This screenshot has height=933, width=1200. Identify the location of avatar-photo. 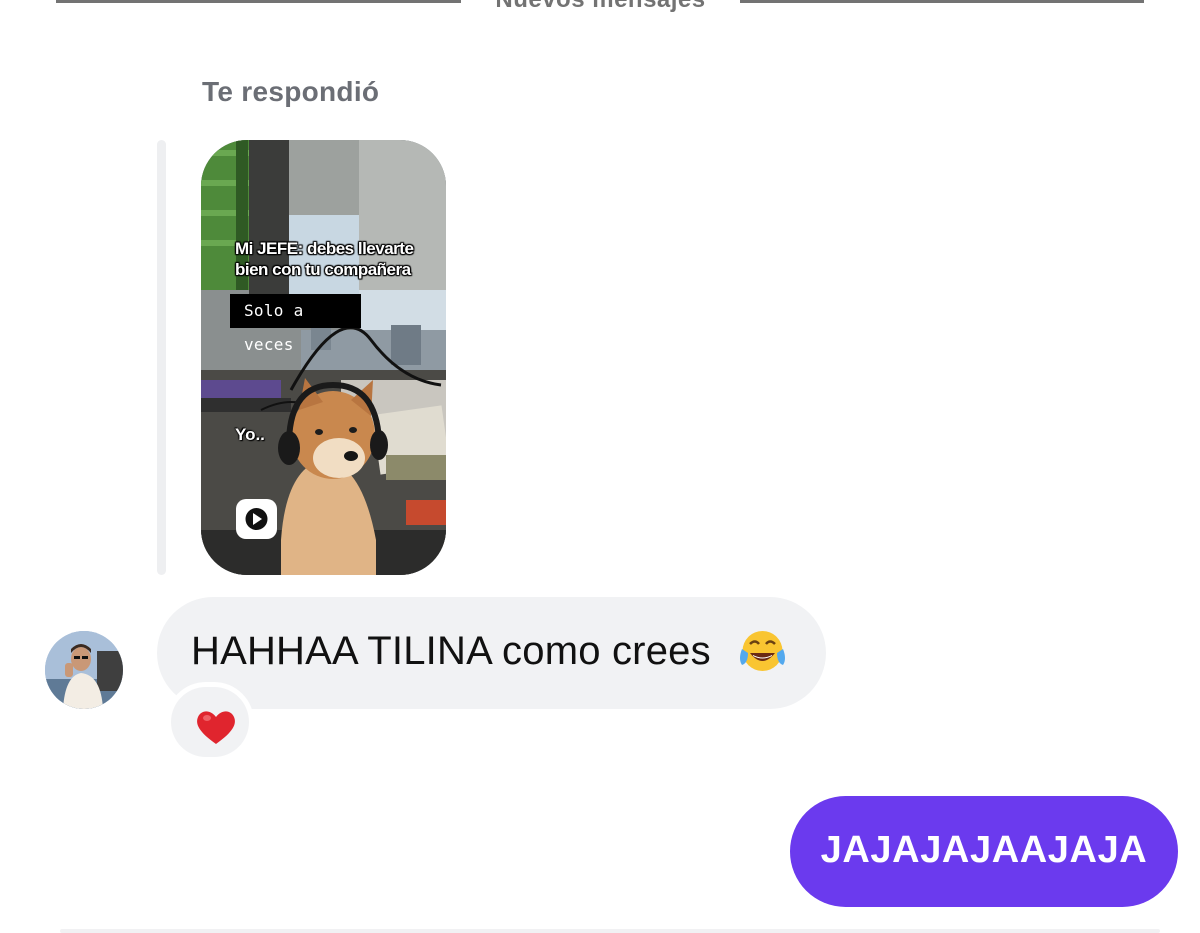
(84, 670).